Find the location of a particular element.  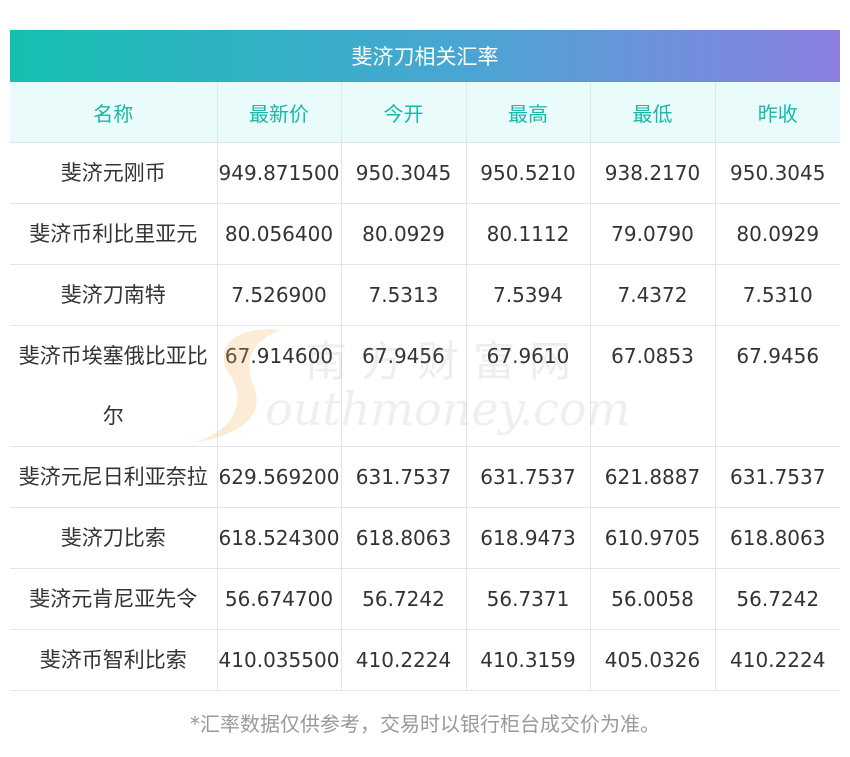

table-title: 斐济刀相关汇率 is located at coordinates (425, 56).